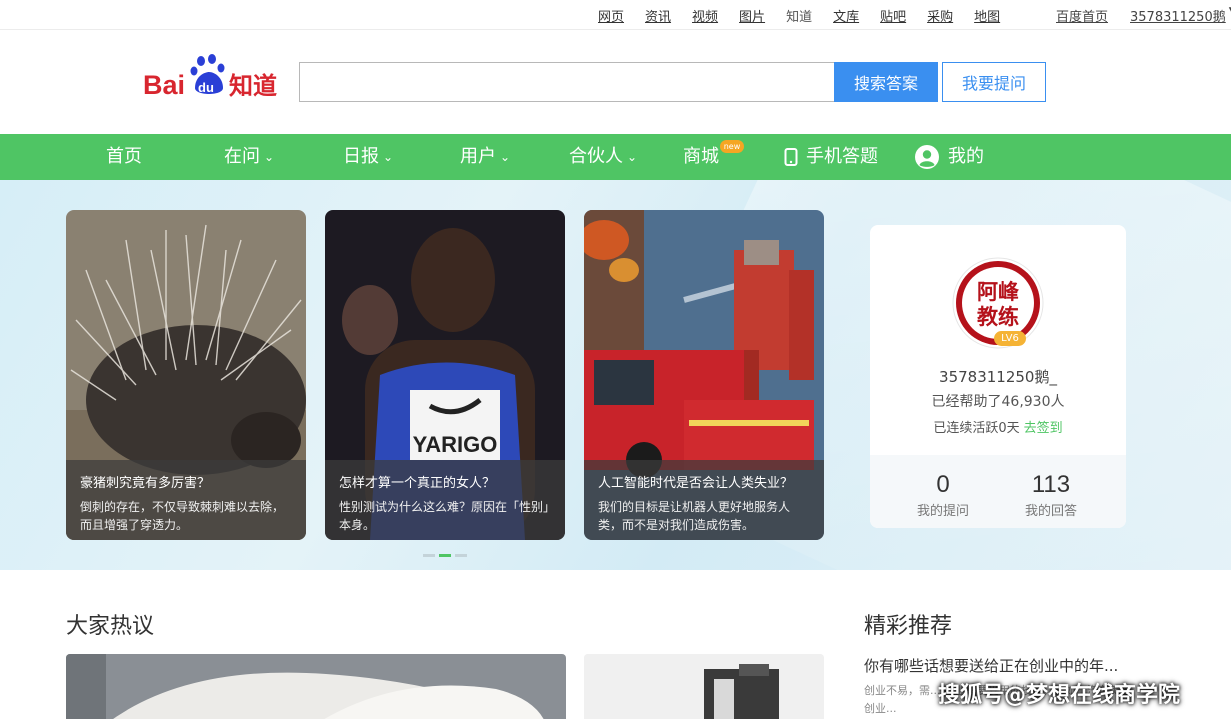 The image size is (1231, 719). I want to click on answers-label: 我的回答, so click(1050, 511).